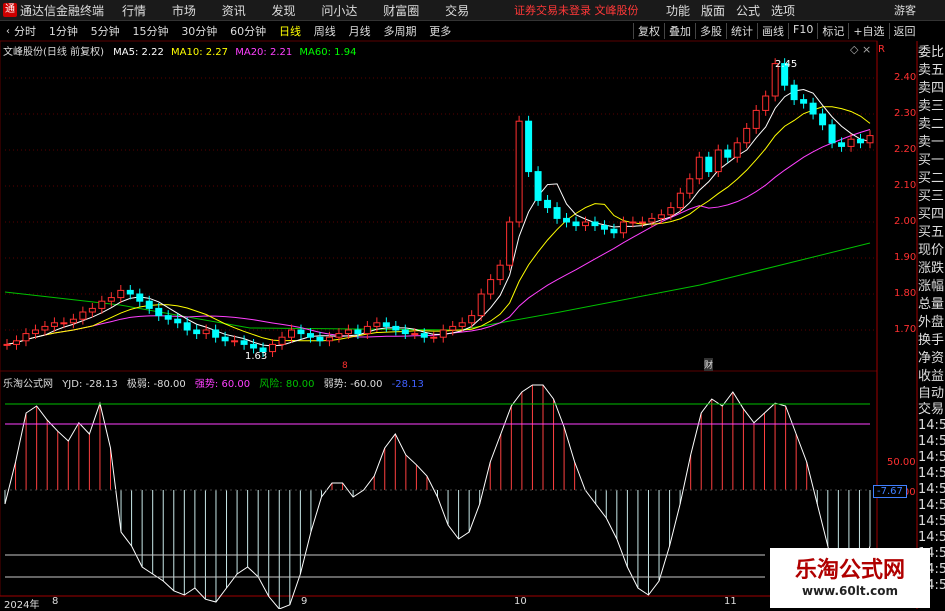  What do you see at coordinates (931, 376) in the screenshot?
I see `side-item: 收益` at bounding box center [931, 376].